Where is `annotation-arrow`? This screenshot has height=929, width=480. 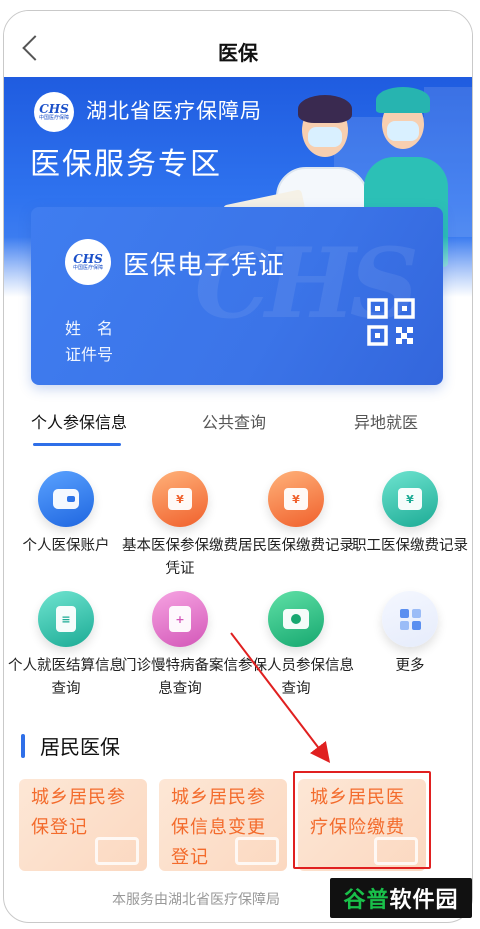 annotation-arrow is located at coordinates (280, 697).